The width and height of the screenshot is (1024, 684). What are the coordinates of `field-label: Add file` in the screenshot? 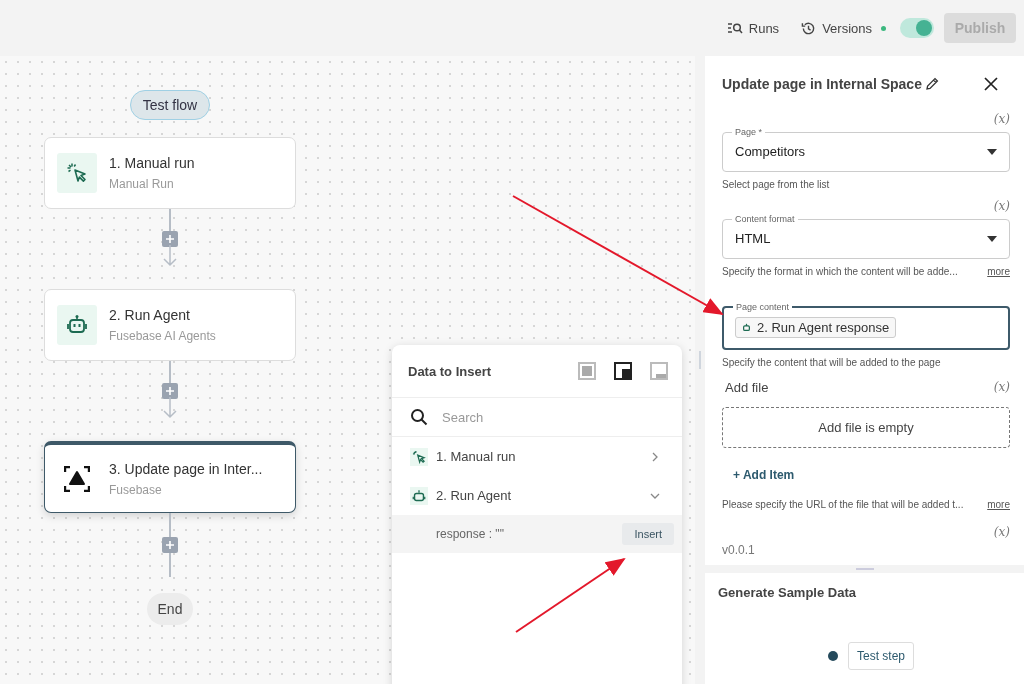 It's located at (747, 387).